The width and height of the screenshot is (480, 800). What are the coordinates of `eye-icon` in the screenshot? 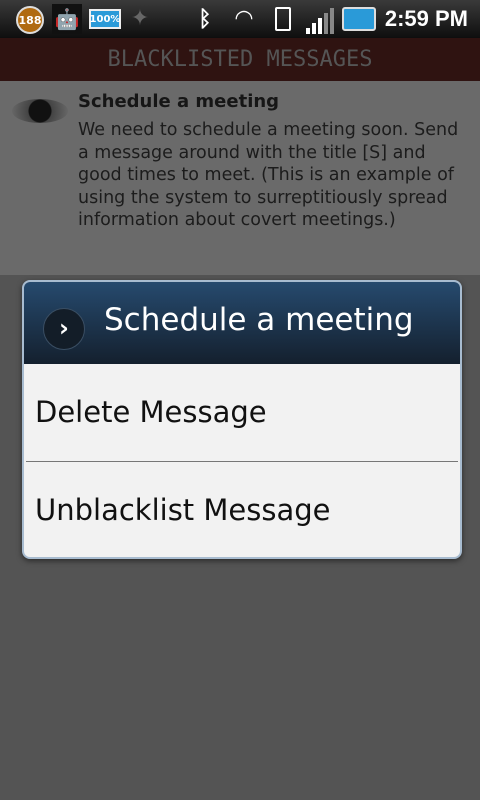 It's located at (40, 111).